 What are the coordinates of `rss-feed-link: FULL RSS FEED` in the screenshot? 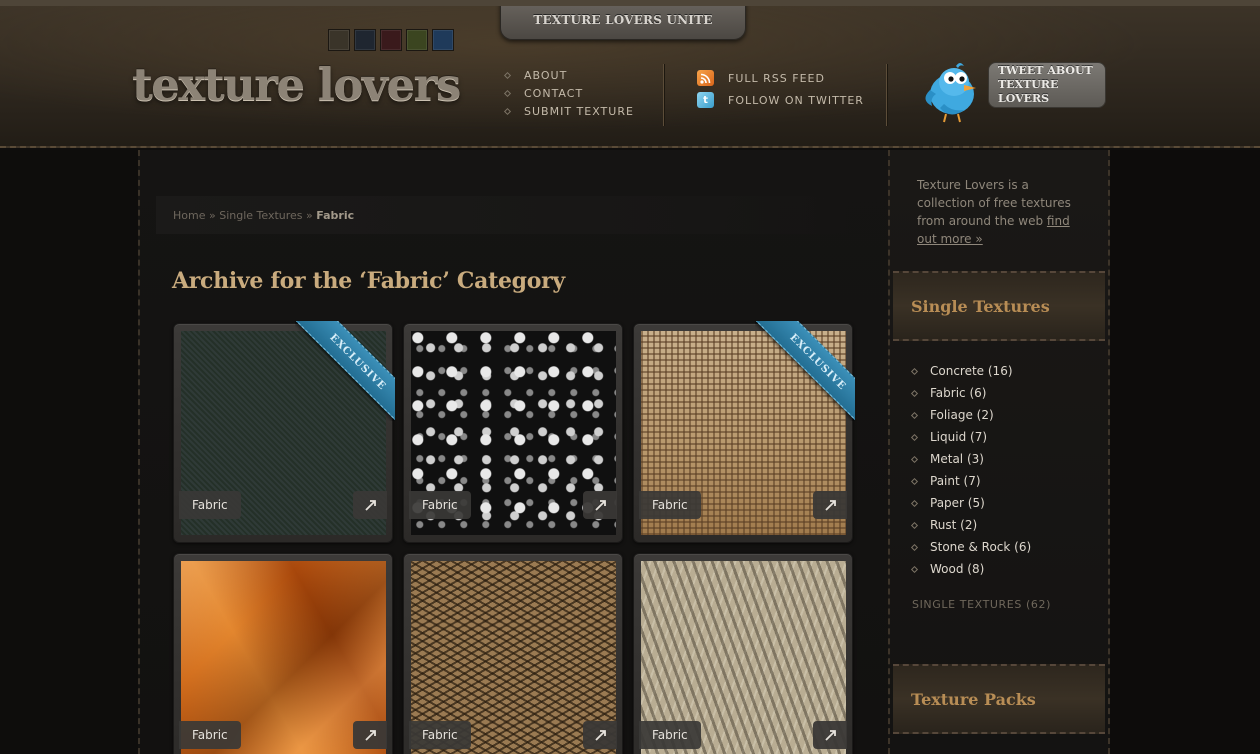 It's located at (776, 78).